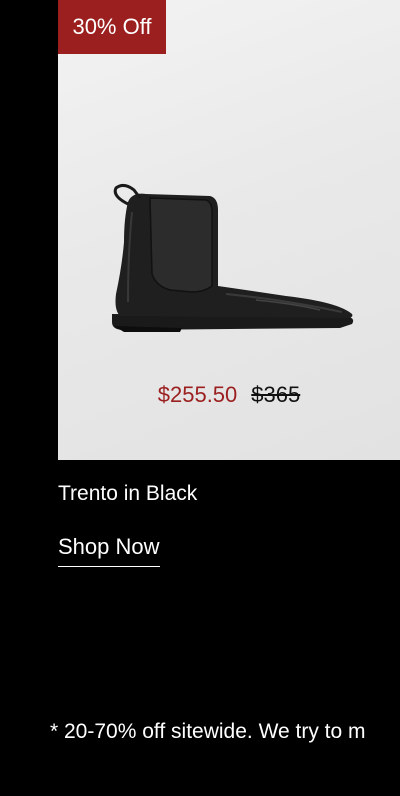 This screenshot has height=796, width=400. I want to click on price-row: $255.50 $365, so click(229, 395).